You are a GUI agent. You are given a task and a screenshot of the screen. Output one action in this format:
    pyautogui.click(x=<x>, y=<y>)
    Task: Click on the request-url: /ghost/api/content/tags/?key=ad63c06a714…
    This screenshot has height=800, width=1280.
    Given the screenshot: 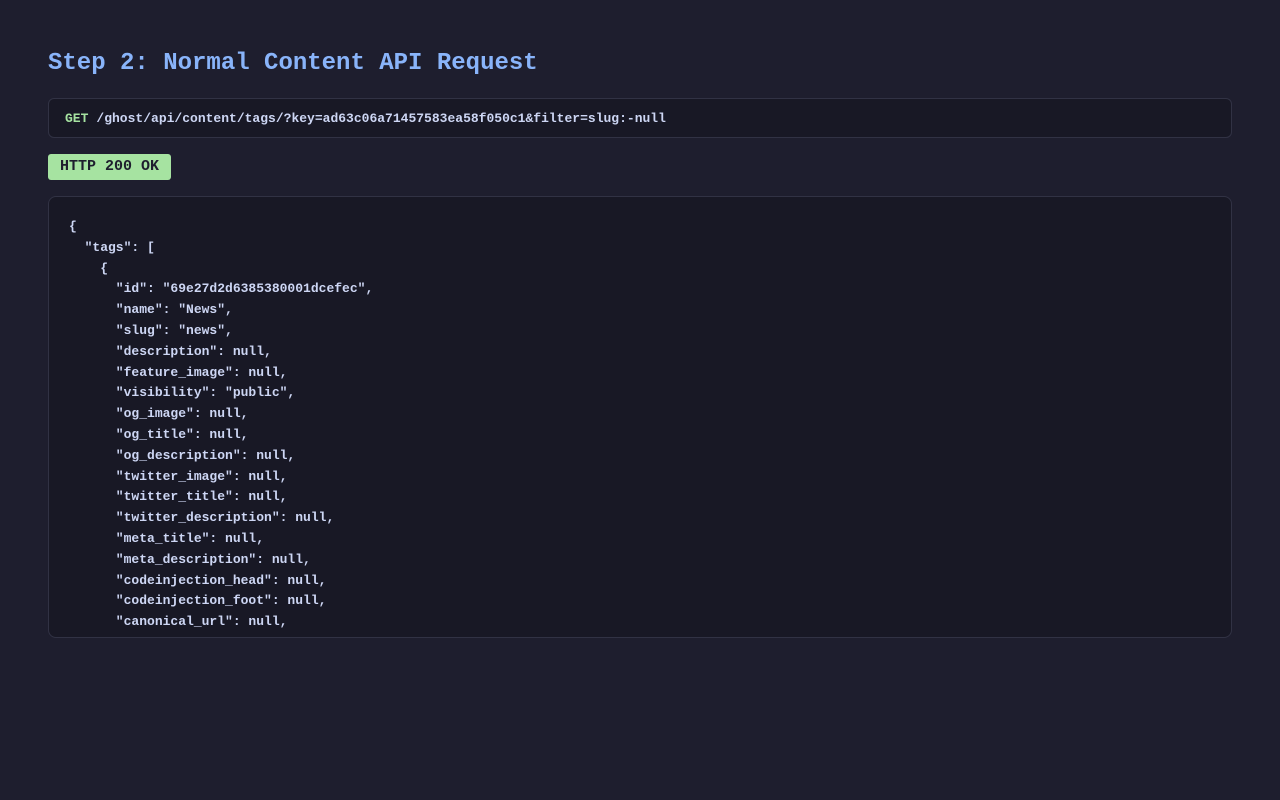 What is the action you would take?
    pyautogui.click(x=381, y=118)
    